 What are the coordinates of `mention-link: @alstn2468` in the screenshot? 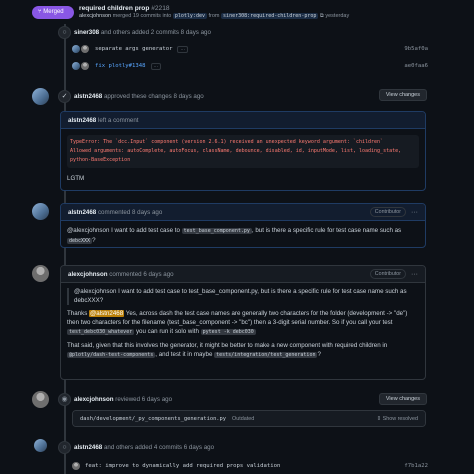 It's located at (107, 313).